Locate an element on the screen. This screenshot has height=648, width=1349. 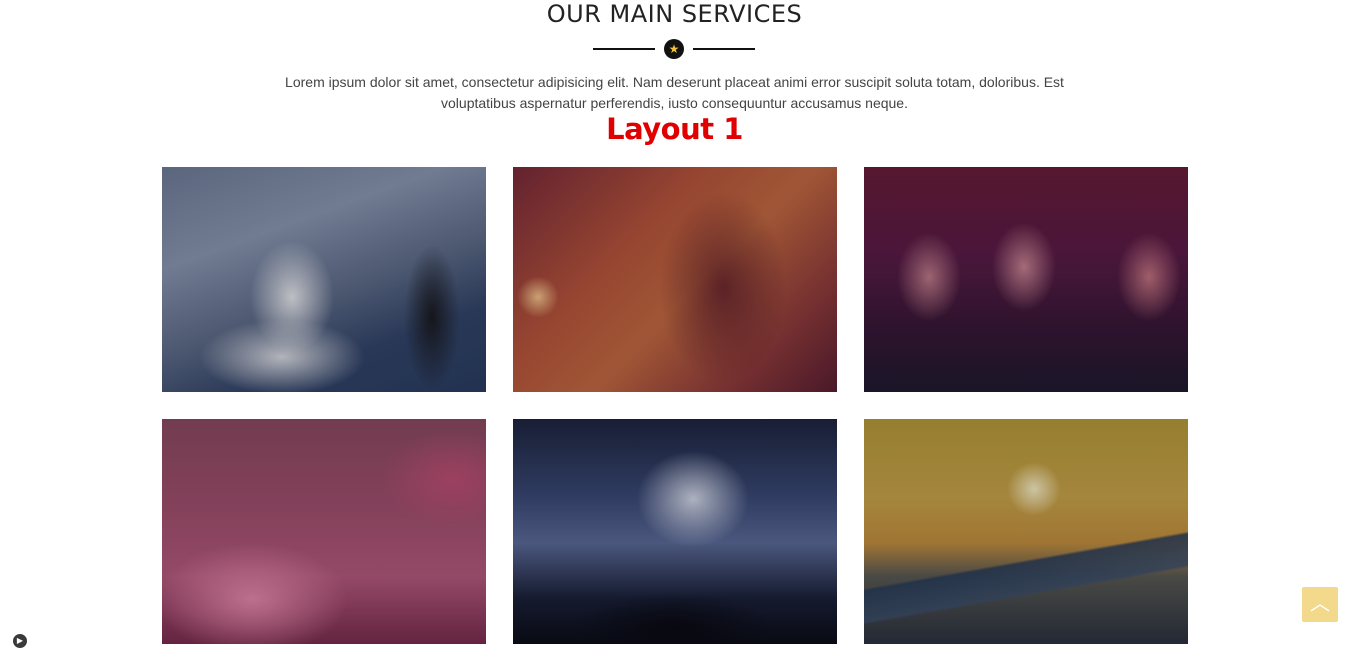
play-icon: ▶ is located at coordinates (20, 641).